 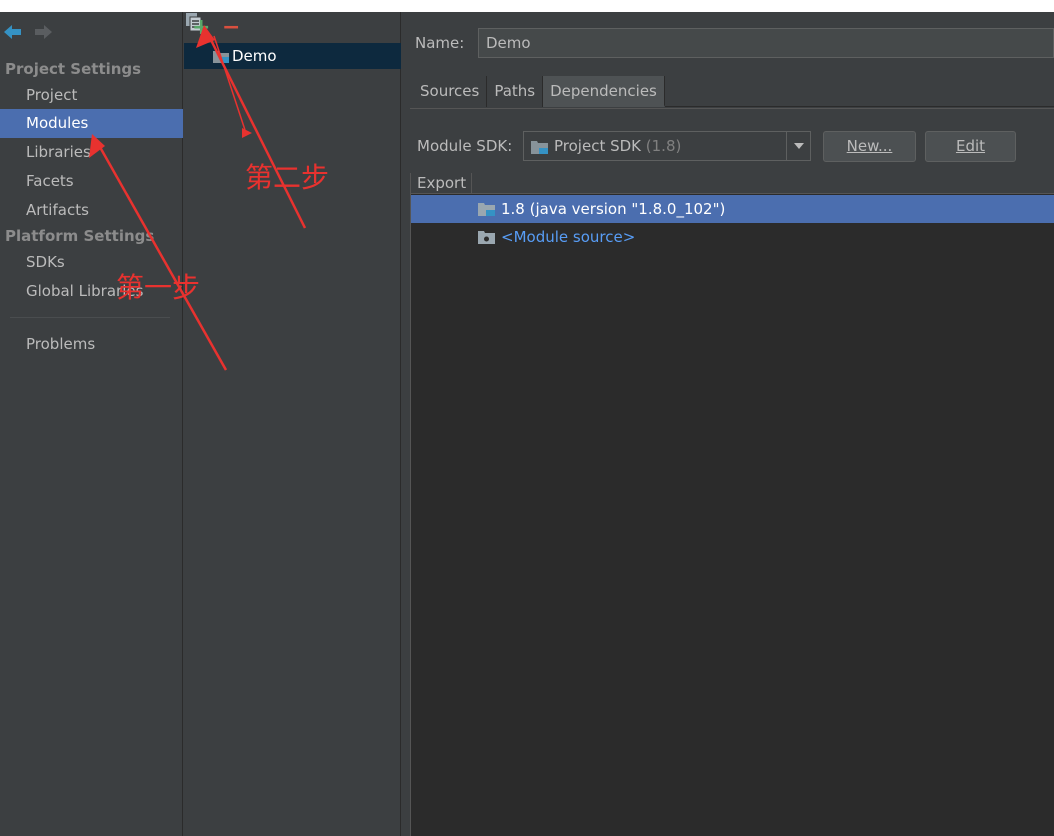 What do you see at coordinates (732, 237) in the screenshot?
I see `table-row: <Module source>` at bounding box center [732, 237].